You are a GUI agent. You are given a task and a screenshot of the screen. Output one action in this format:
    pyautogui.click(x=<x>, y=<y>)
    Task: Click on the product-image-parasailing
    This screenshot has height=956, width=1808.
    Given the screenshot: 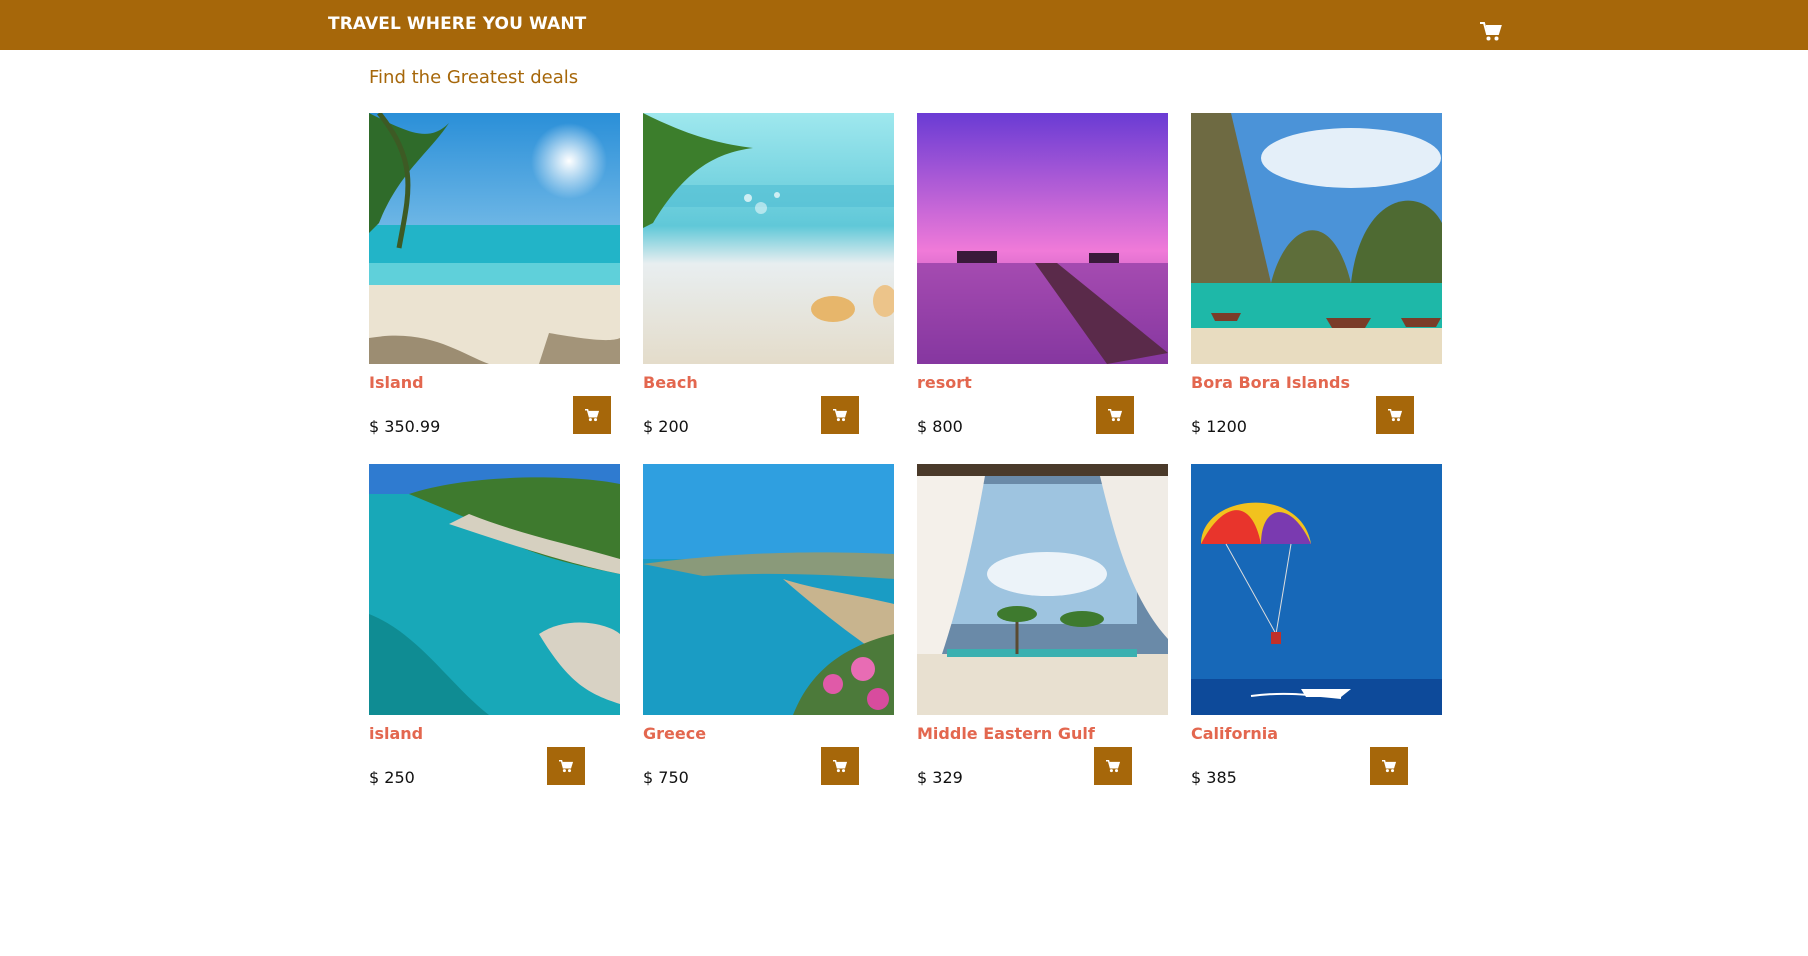 What is the action you would take?
    pyautogui.click(x=1316, y=589)
    